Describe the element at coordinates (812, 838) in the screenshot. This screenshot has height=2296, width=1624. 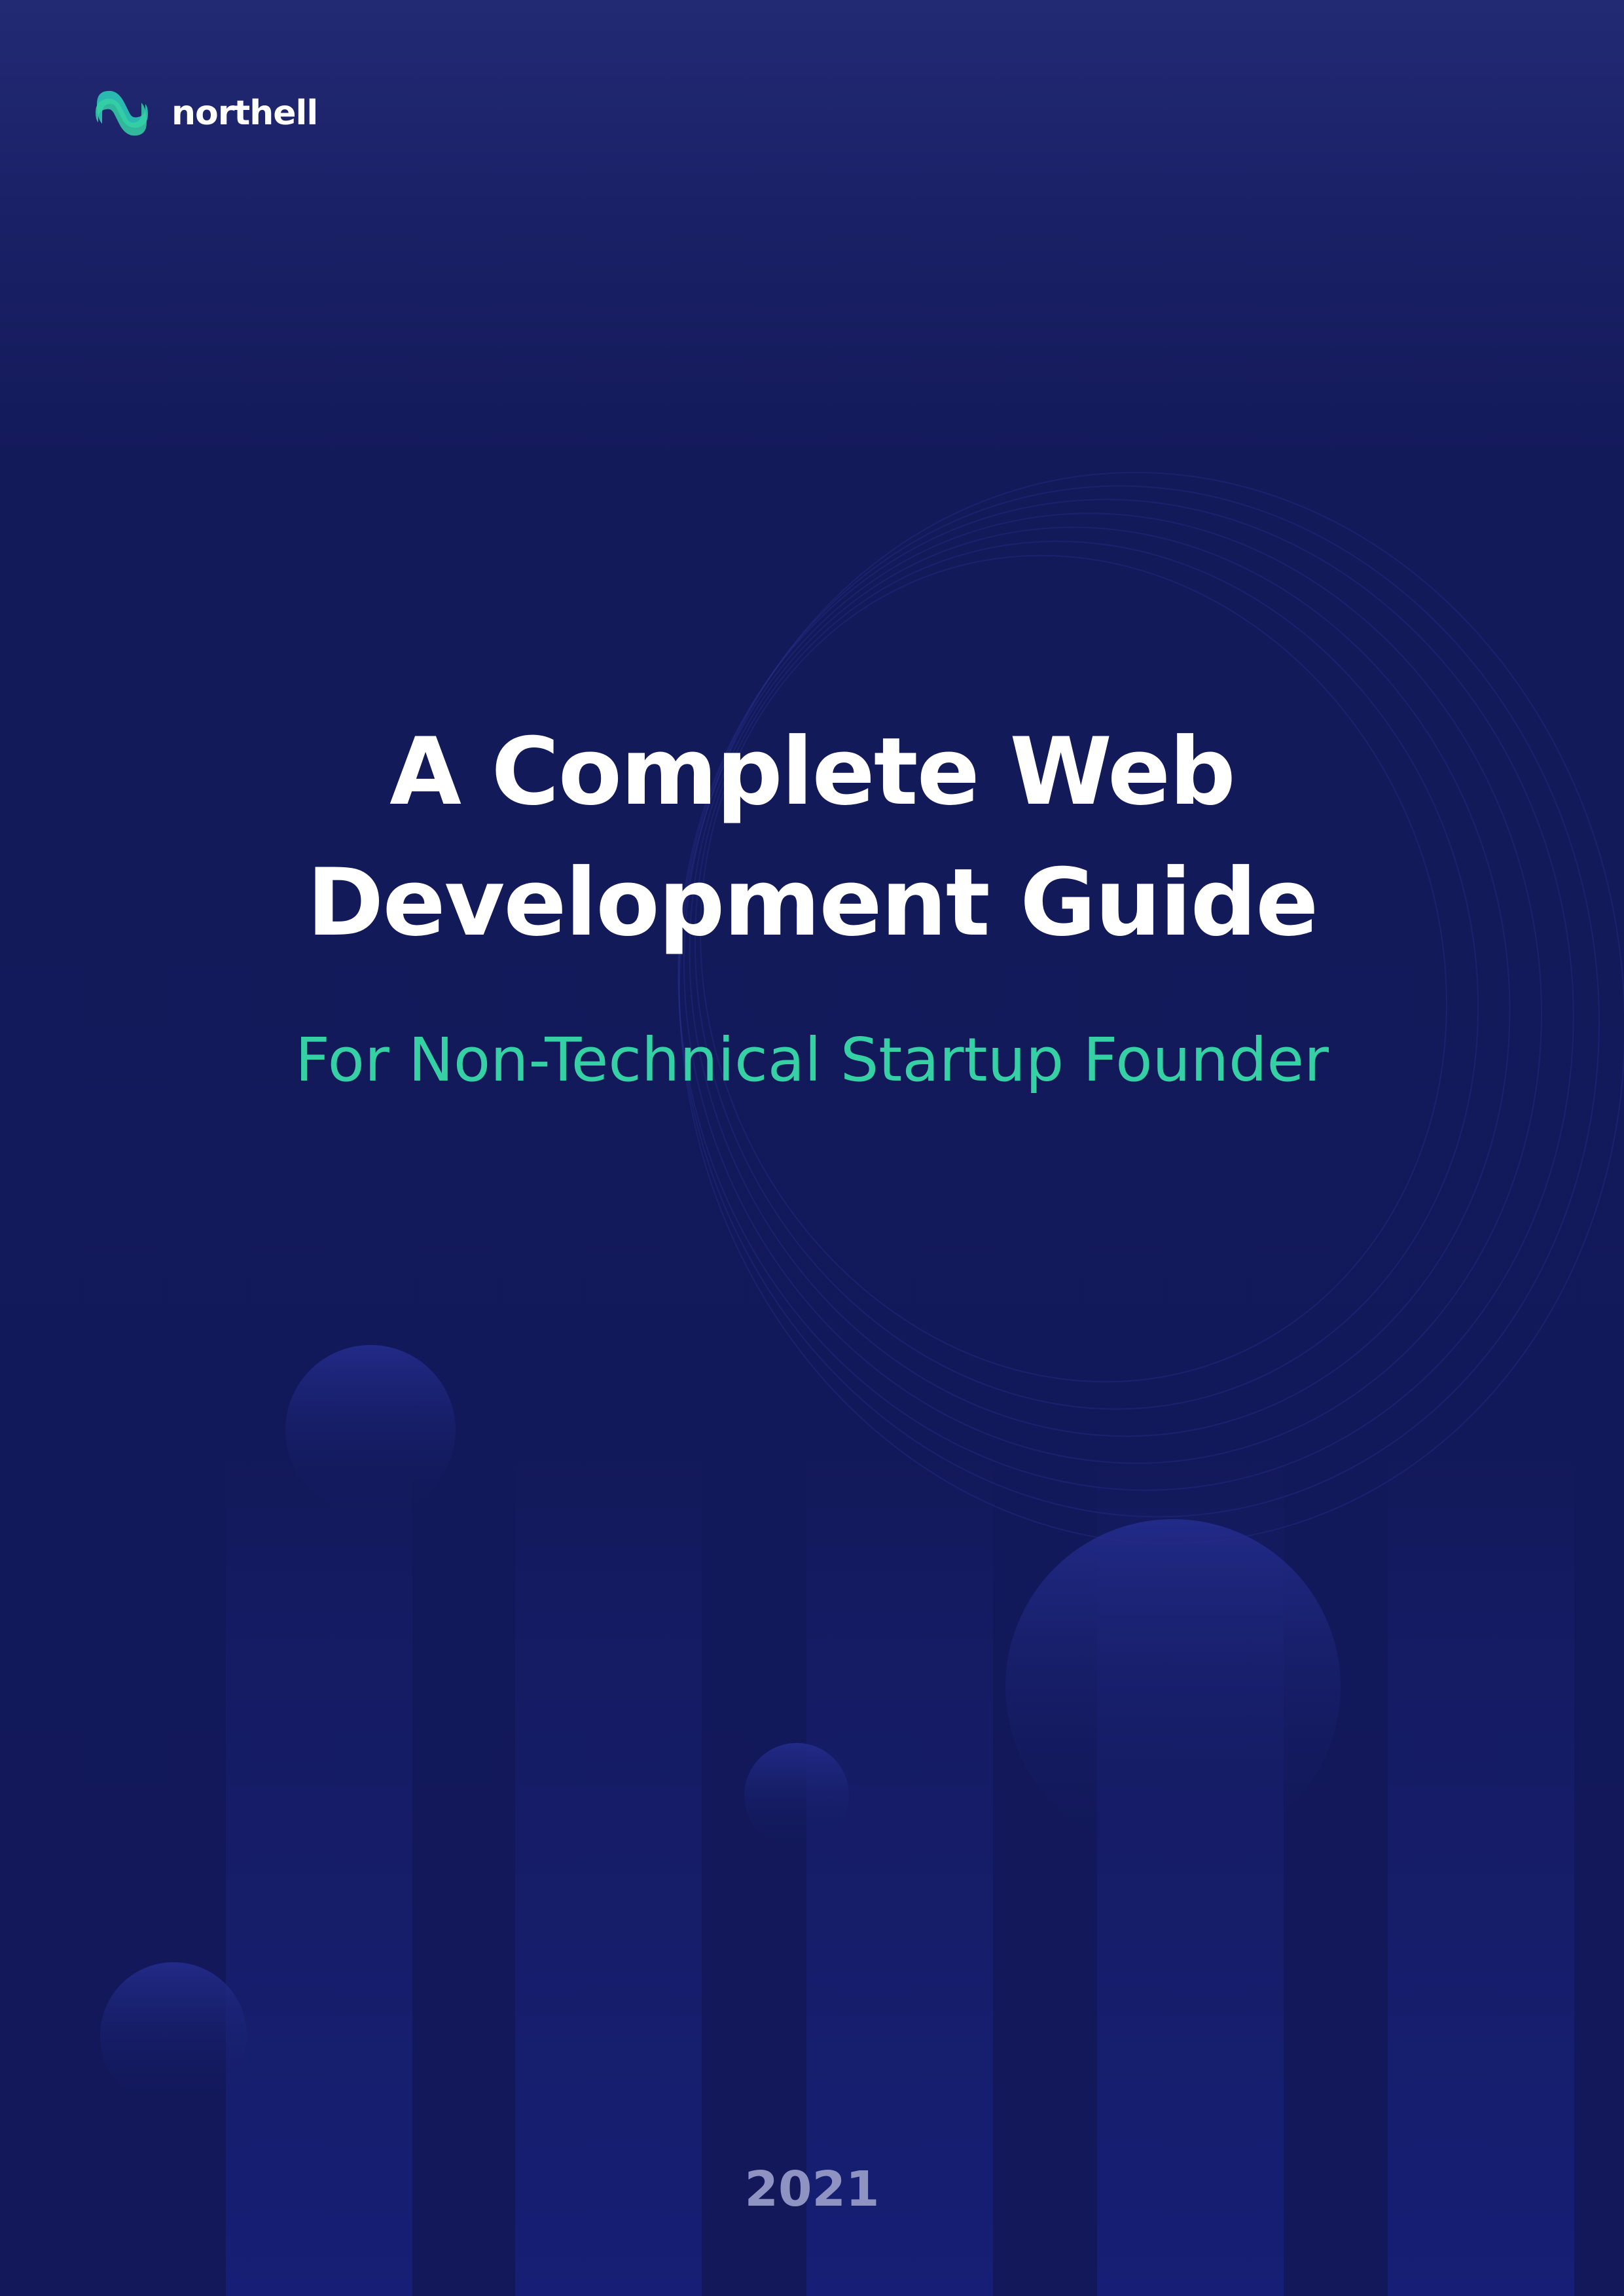
I see `page-title: A Complete Web Development Guide` at that location.